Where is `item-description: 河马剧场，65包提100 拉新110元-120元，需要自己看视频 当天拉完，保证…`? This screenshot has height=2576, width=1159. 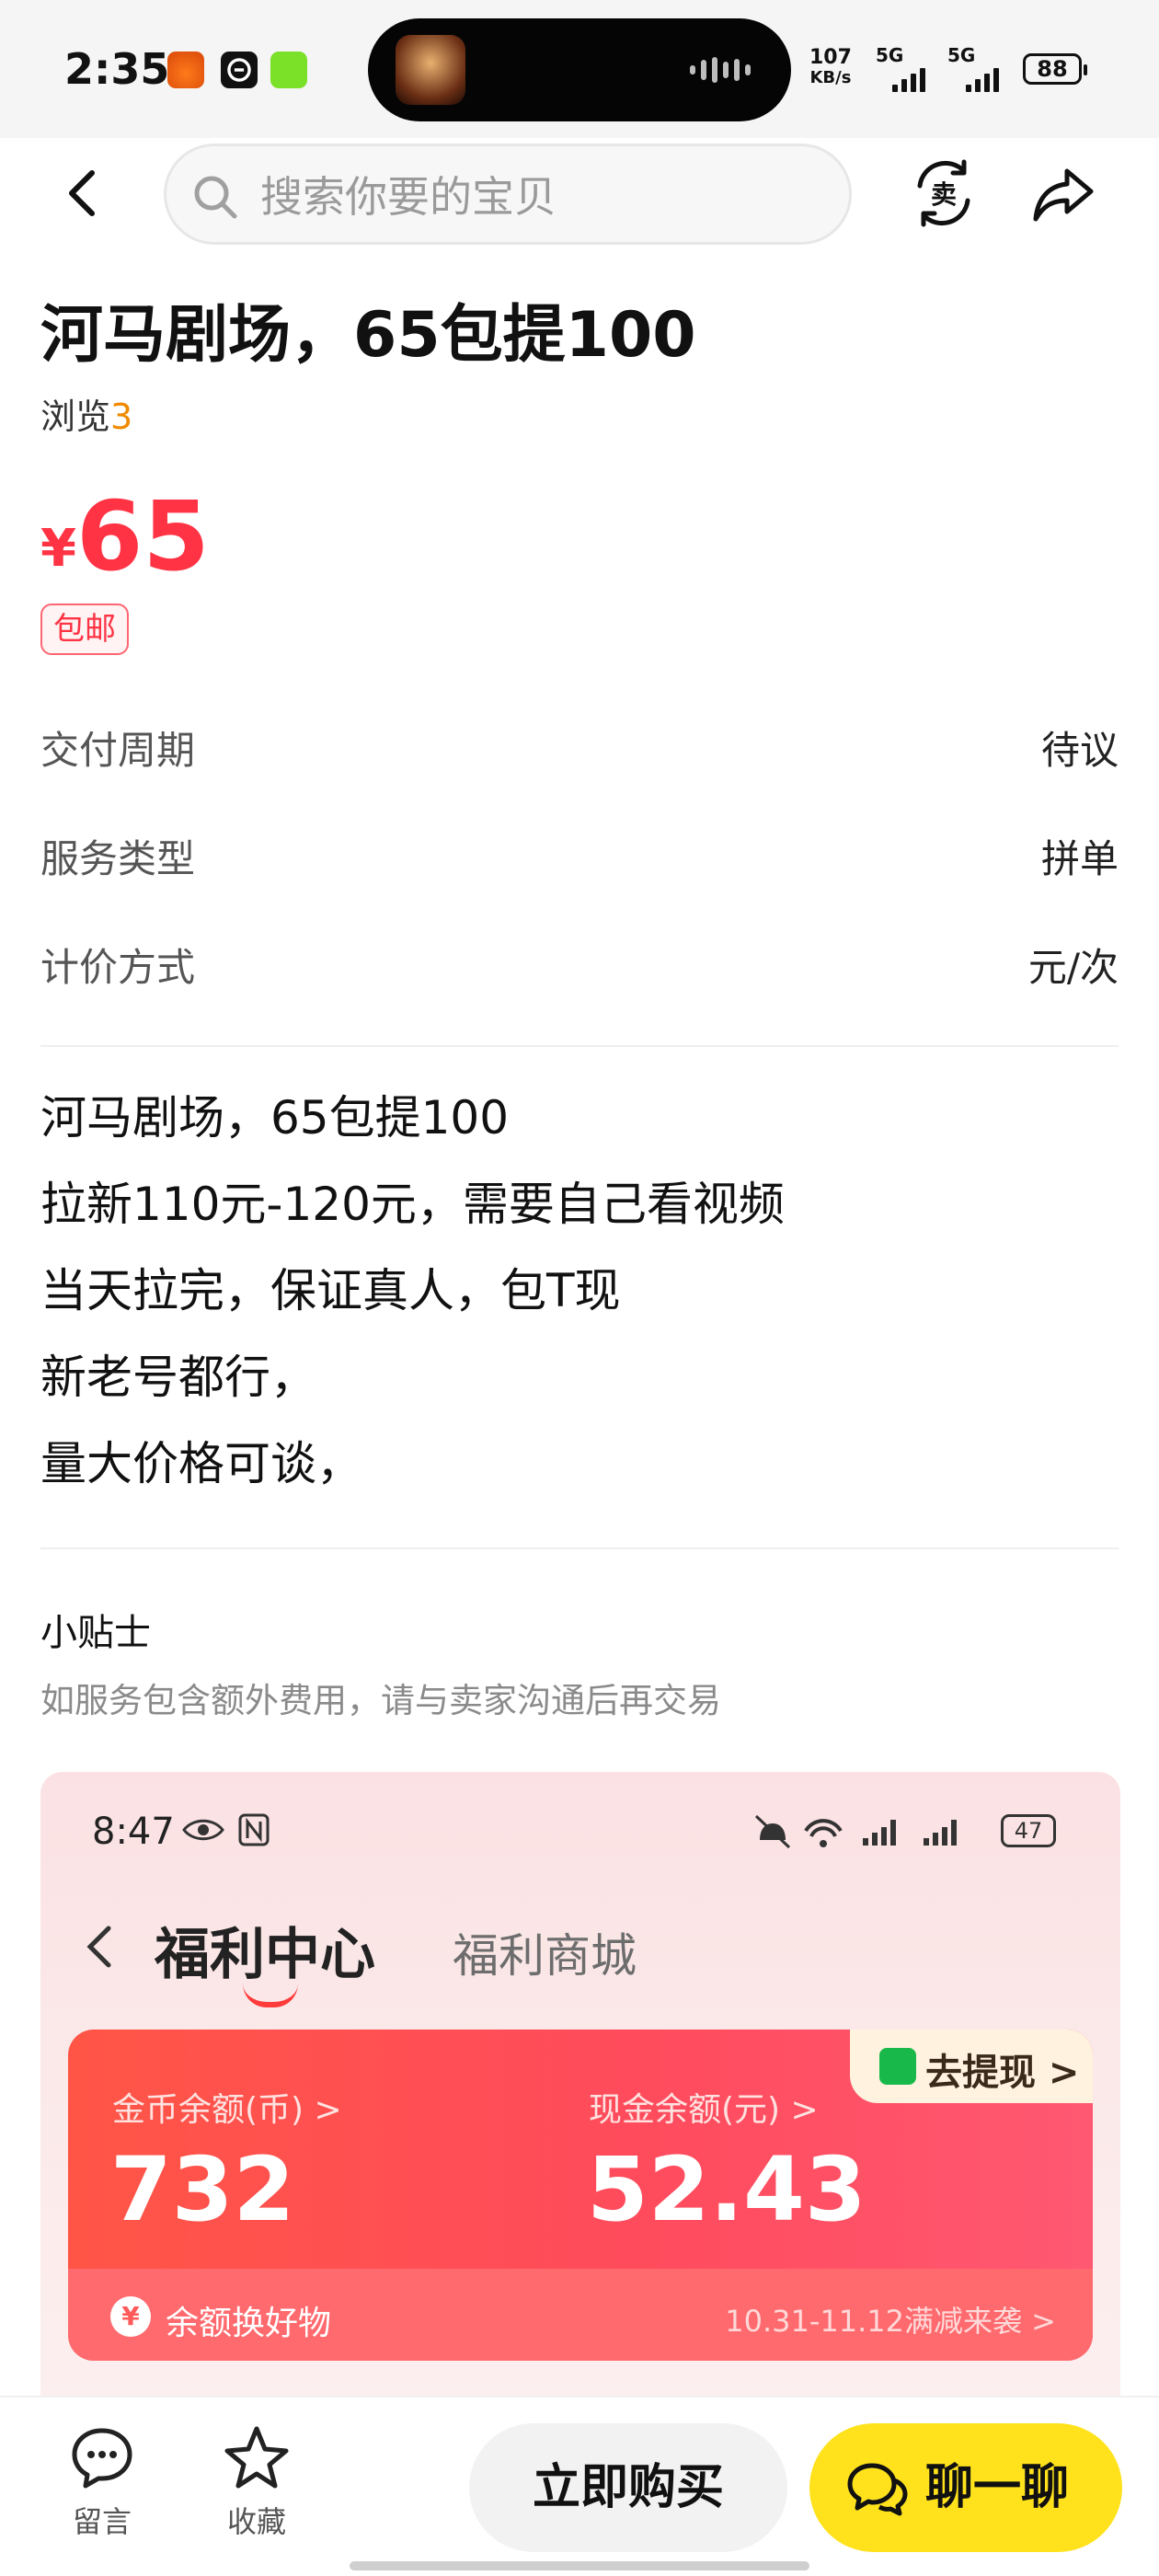
item-description: 河马剧场，65包提100 拉新110元-120元，需要自己看视频 当天拉完，保证… is located at coordinates (412, 1291).